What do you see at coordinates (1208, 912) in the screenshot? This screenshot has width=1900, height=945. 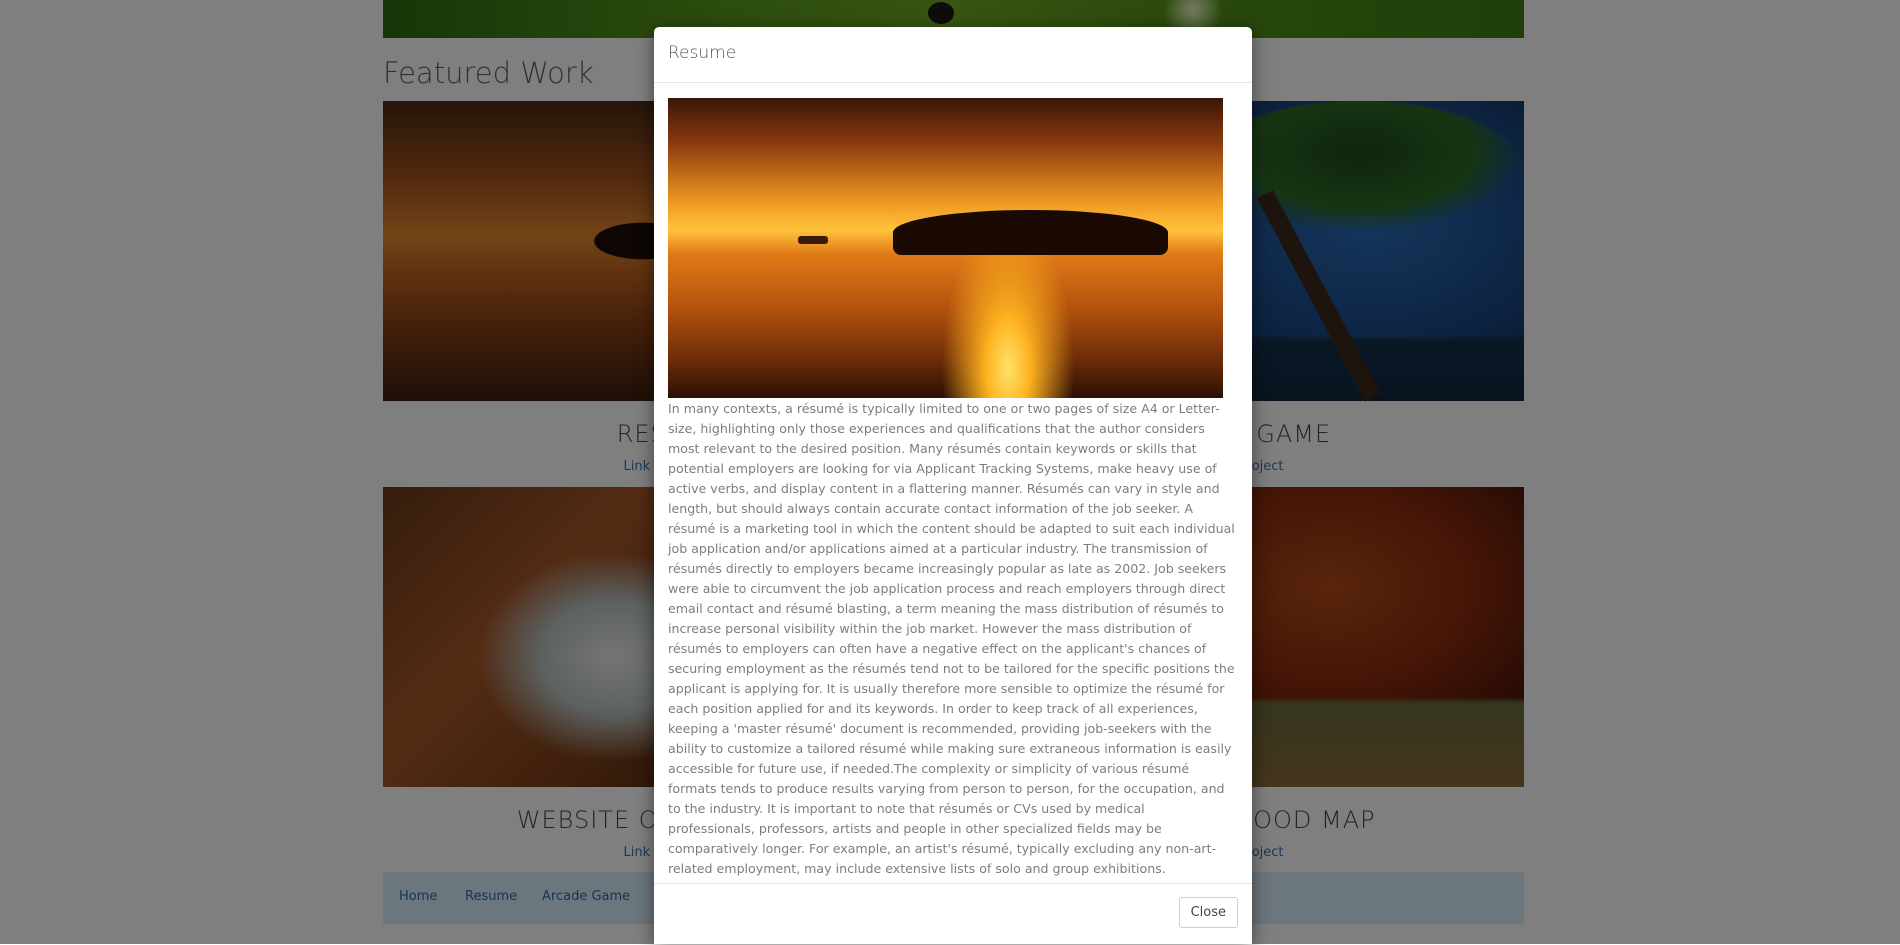 I see `close-button: Close` at bounding box center [1208, 912].